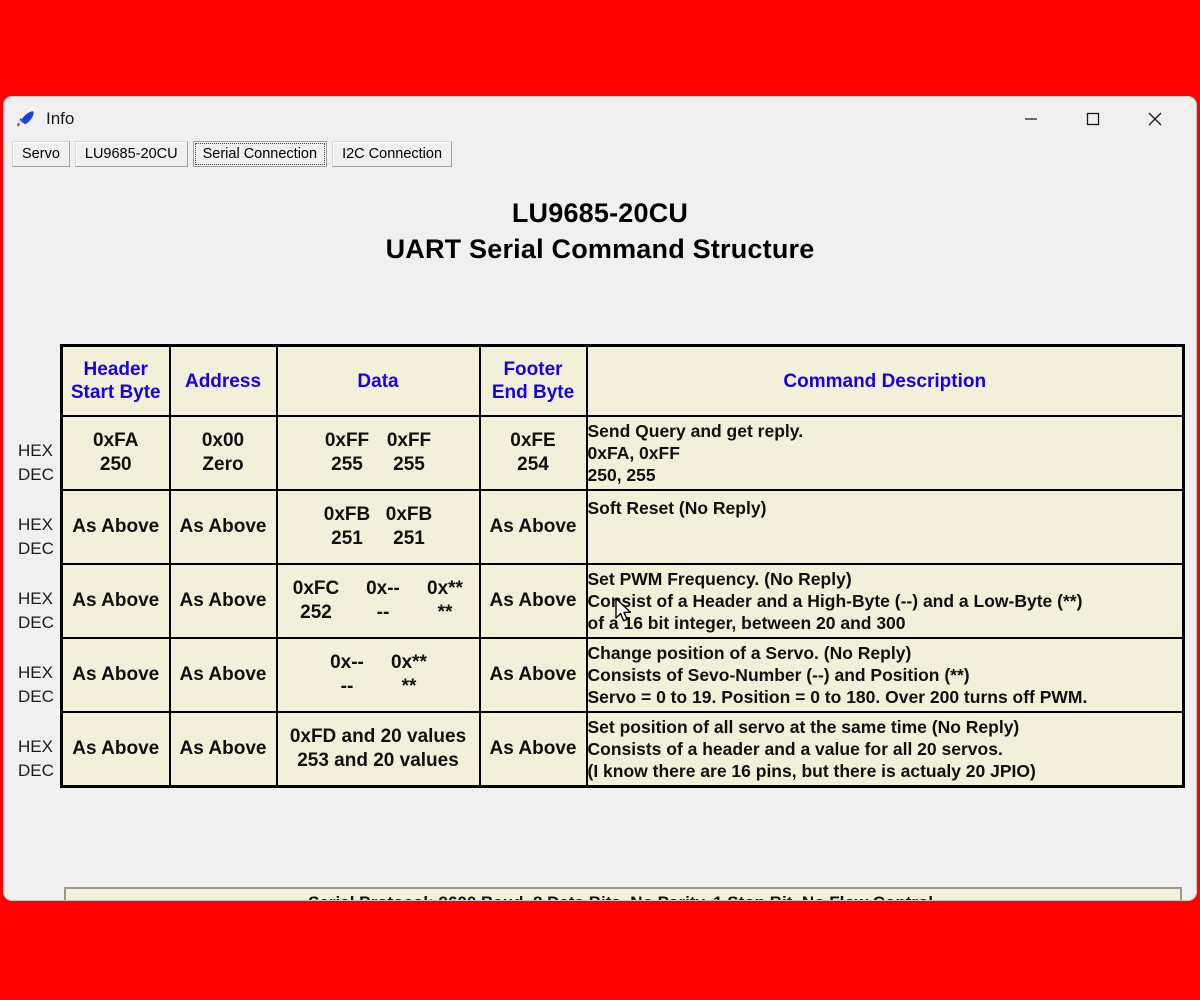  What do you see at coordinates (45, 119) in the screenshot?
I see `titlebar-left-group: Info` at bounding box center [45, 119].